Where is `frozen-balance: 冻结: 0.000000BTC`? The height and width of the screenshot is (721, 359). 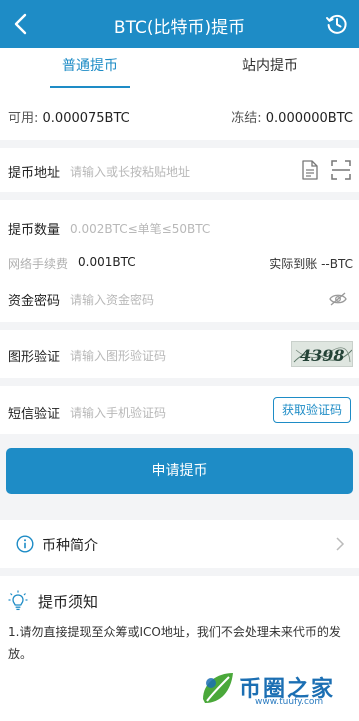
frozen-balance: 冻结: 0.000000BTC is located at coordinates (292, 116).